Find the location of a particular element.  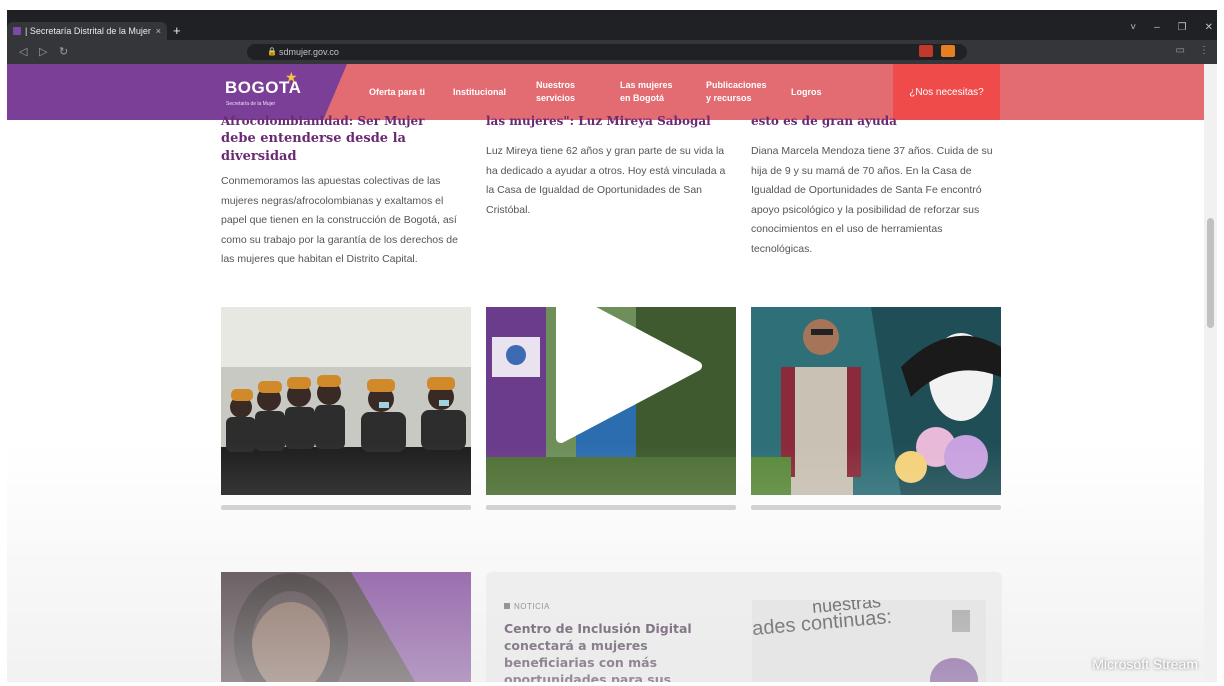

menu-label: Nuestros is located at coordinates (556, 85).